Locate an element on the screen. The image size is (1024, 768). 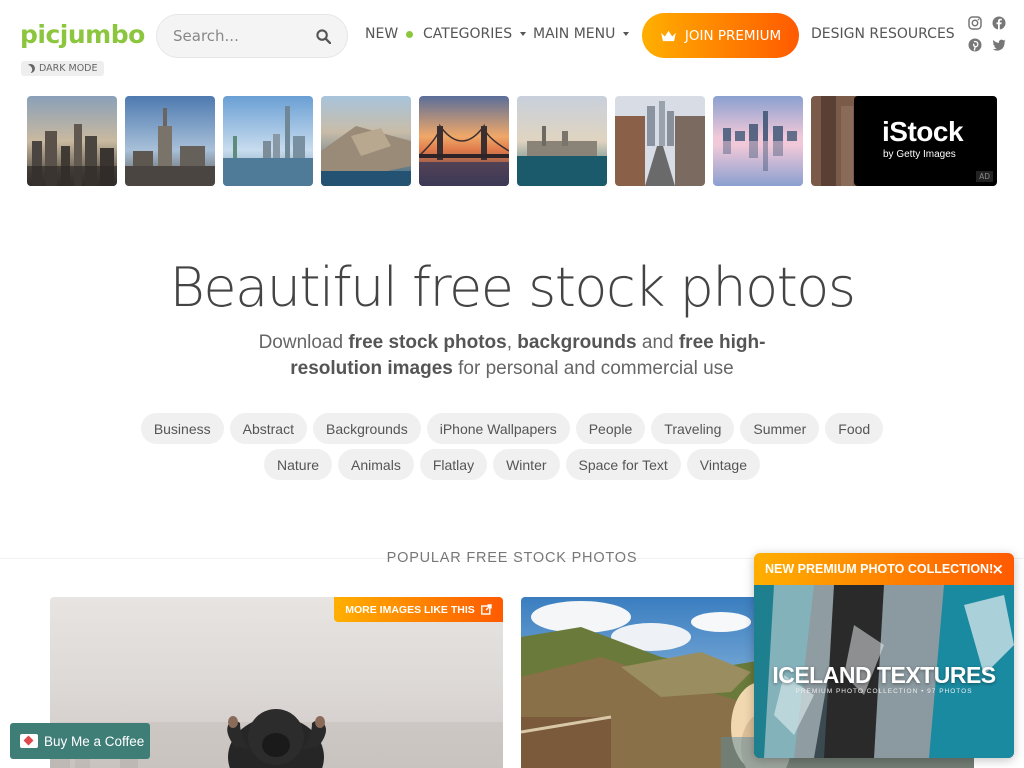
page-title: Beautiful free stock photos is located at coordinates (512, 287).